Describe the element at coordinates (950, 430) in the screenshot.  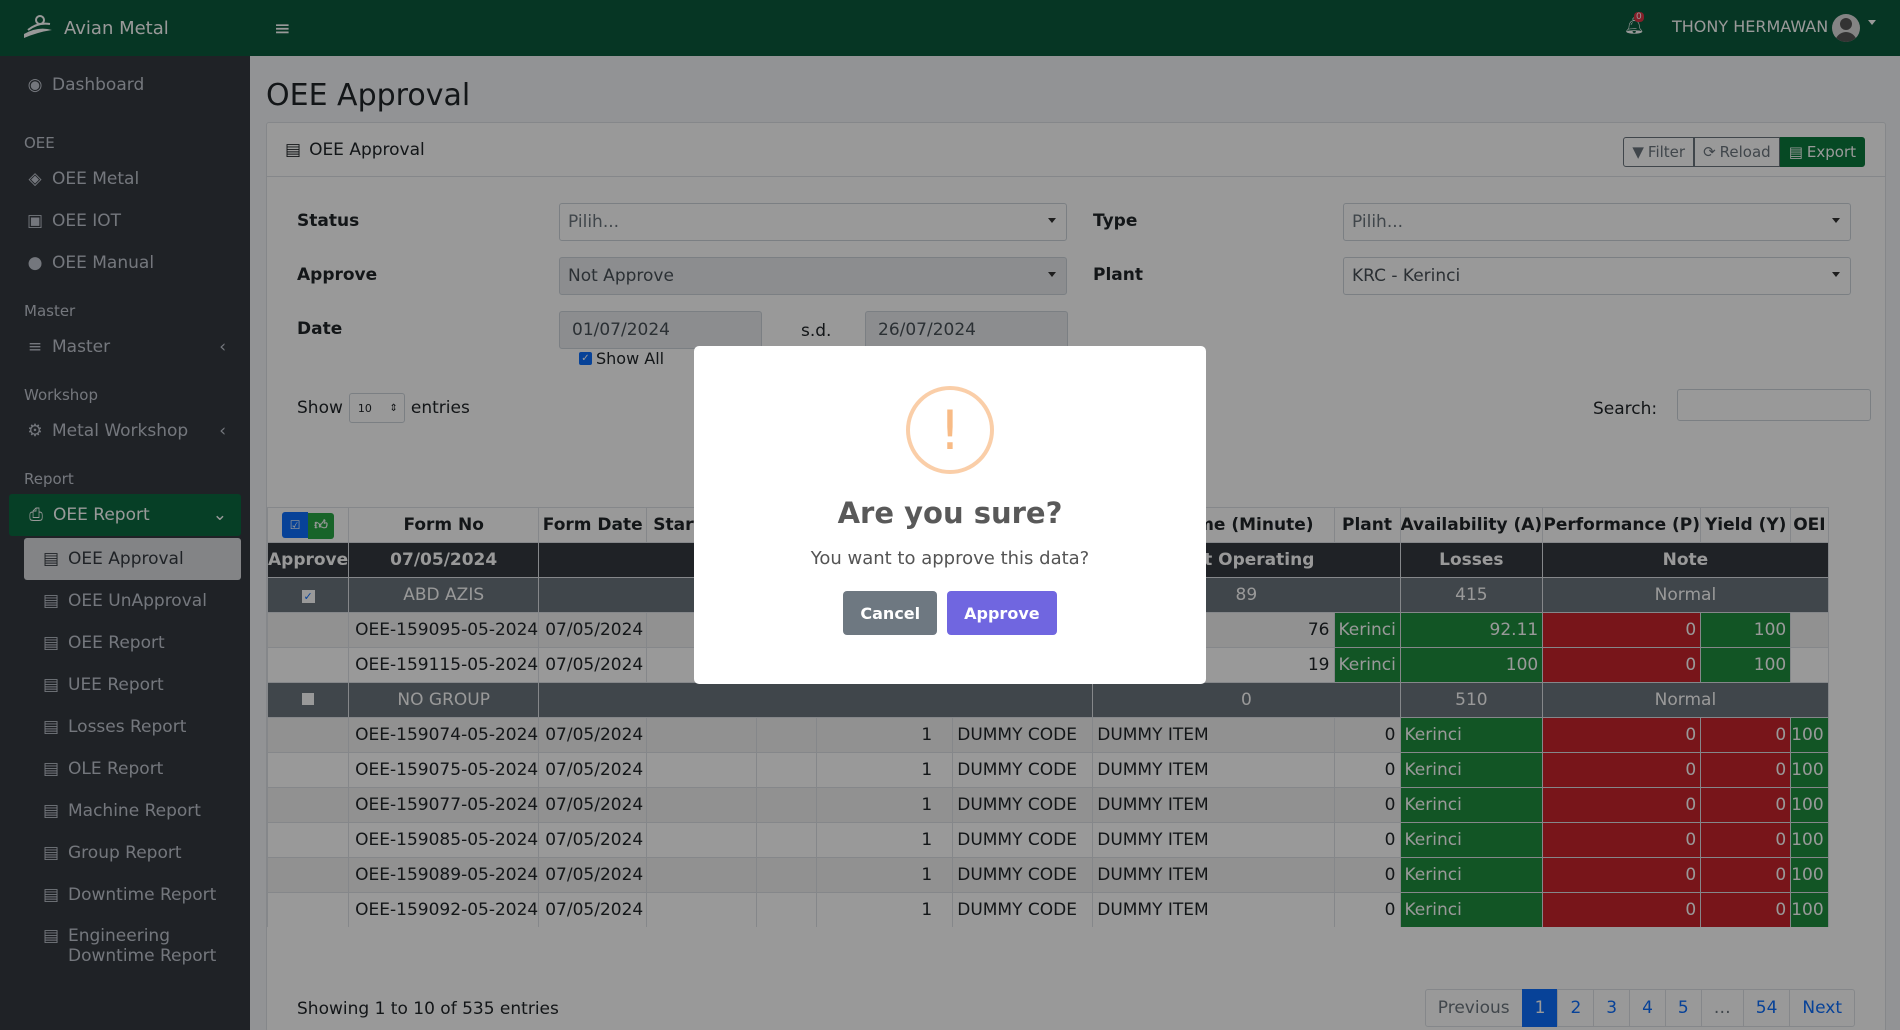
I see `warning-icon: !` at that location.